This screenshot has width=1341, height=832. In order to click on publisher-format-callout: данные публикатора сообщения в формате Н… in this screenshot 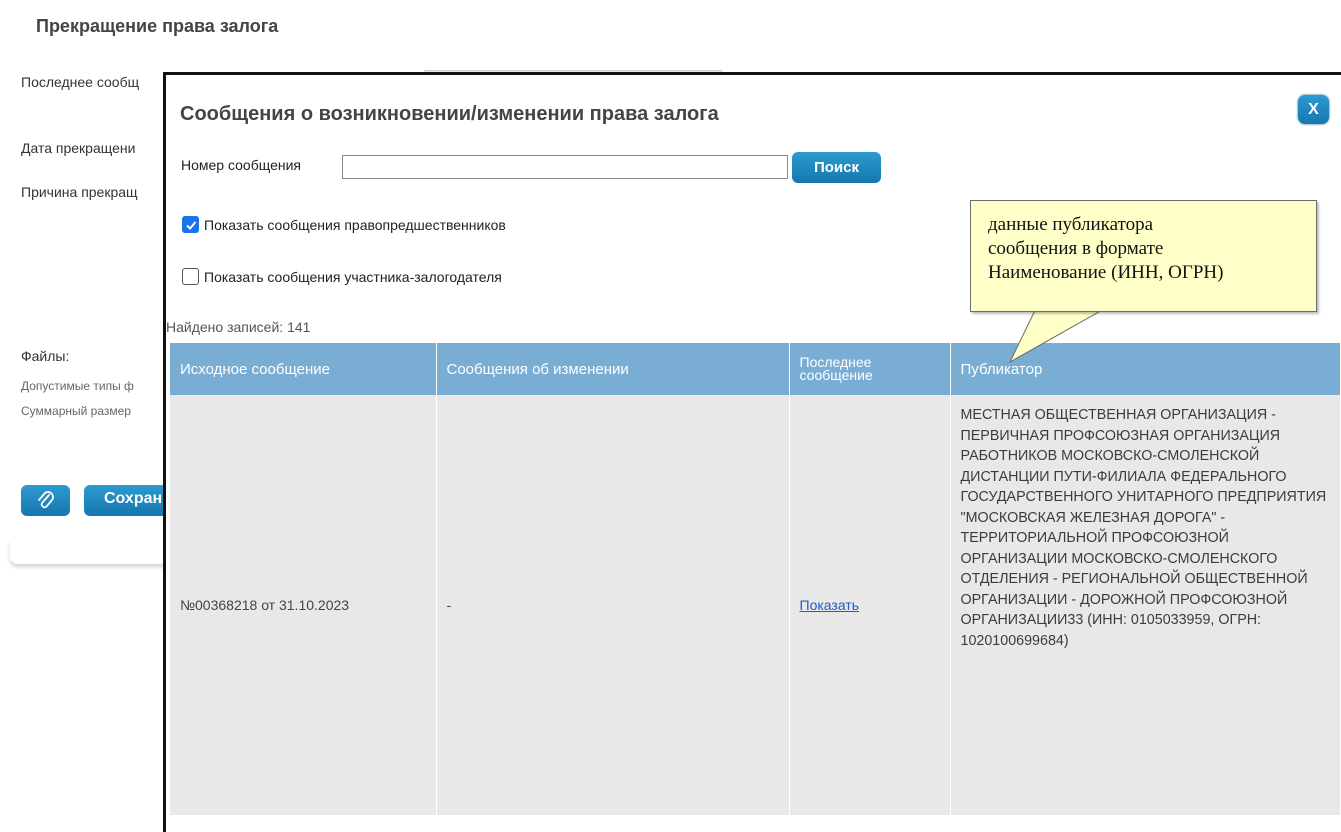, I will do `click(1143, 256)`.